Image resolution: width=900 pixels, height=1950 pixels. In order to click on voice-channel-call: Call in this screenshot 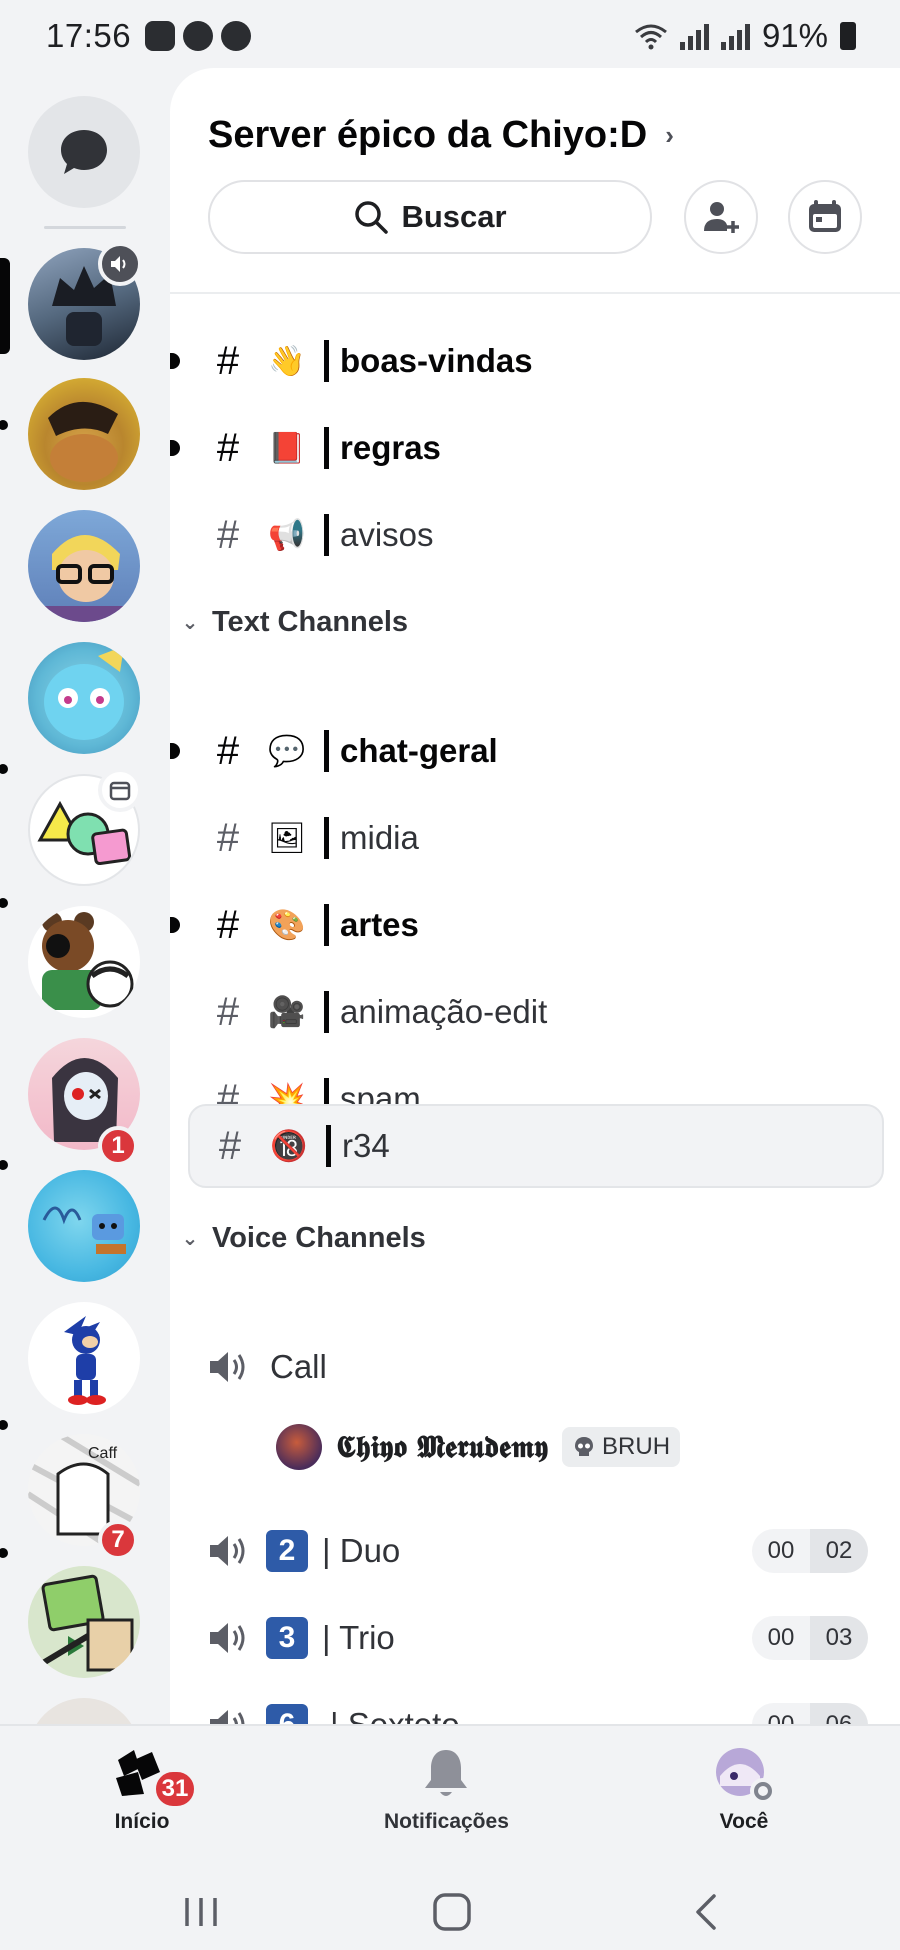, I will do `click(535, 1367)`.